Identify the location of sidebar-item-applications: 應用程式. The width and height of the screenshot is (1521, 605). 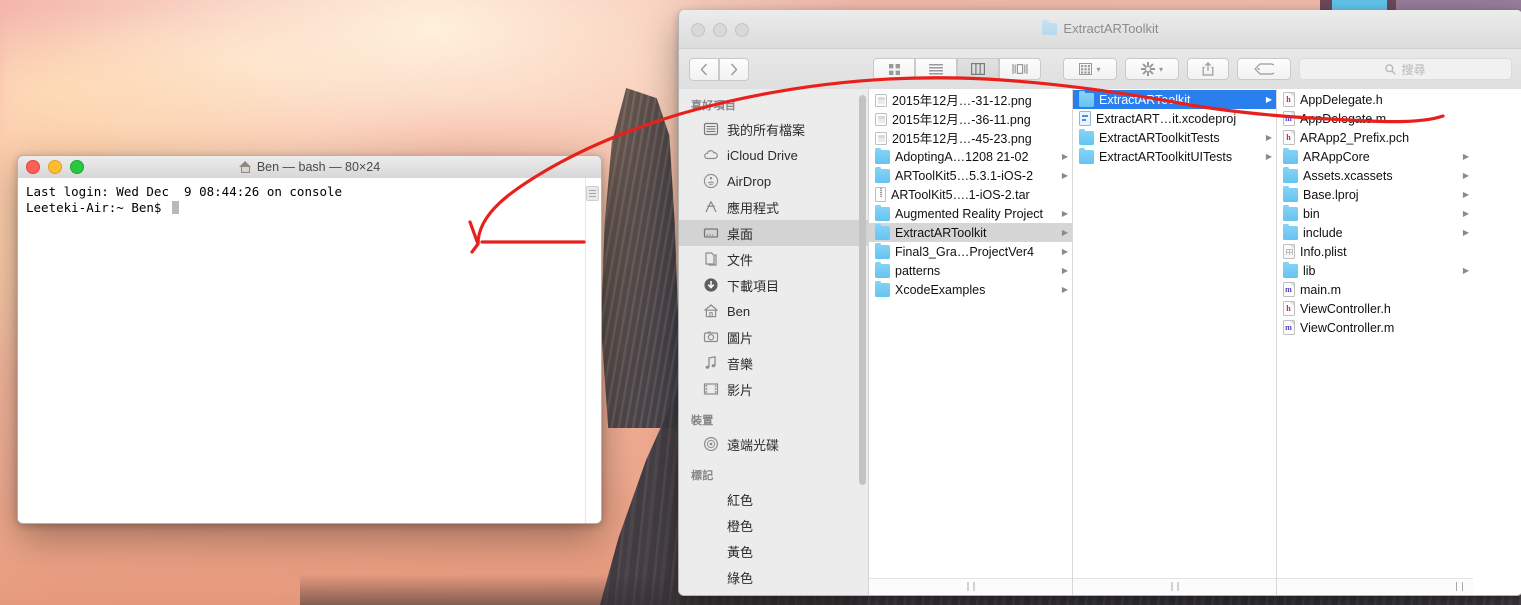
(773, 207).